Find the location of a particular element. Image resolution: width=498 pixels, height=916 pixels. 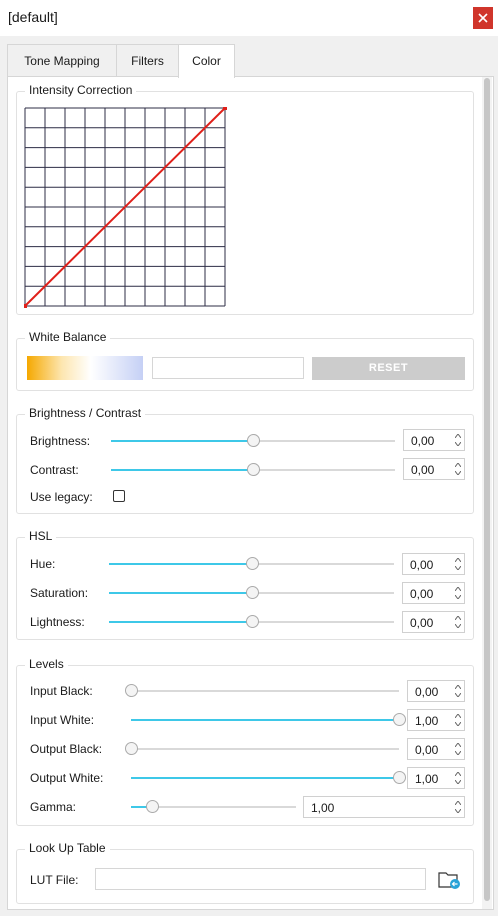

brightness-input: 0,00 is located at coordinates (434, 440).